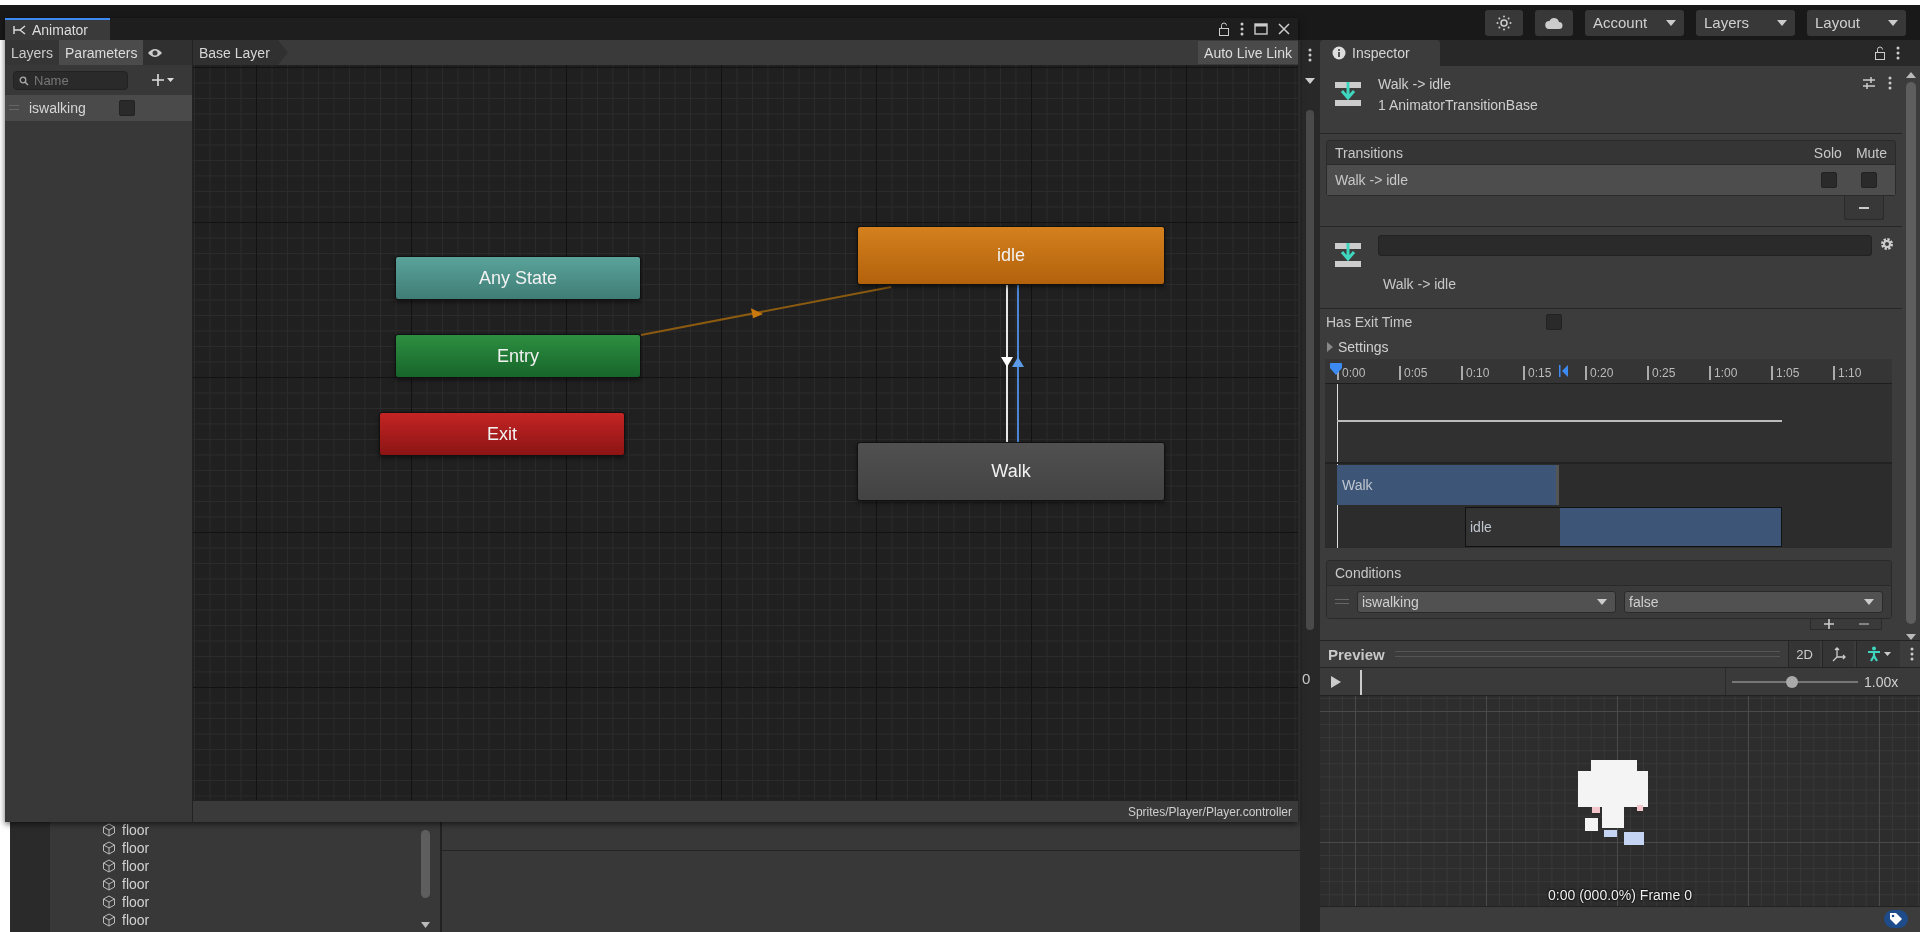  Describe the element at coordinates (1864, 373) in the screenshot. I see `tick-label: 1:10` at that location.